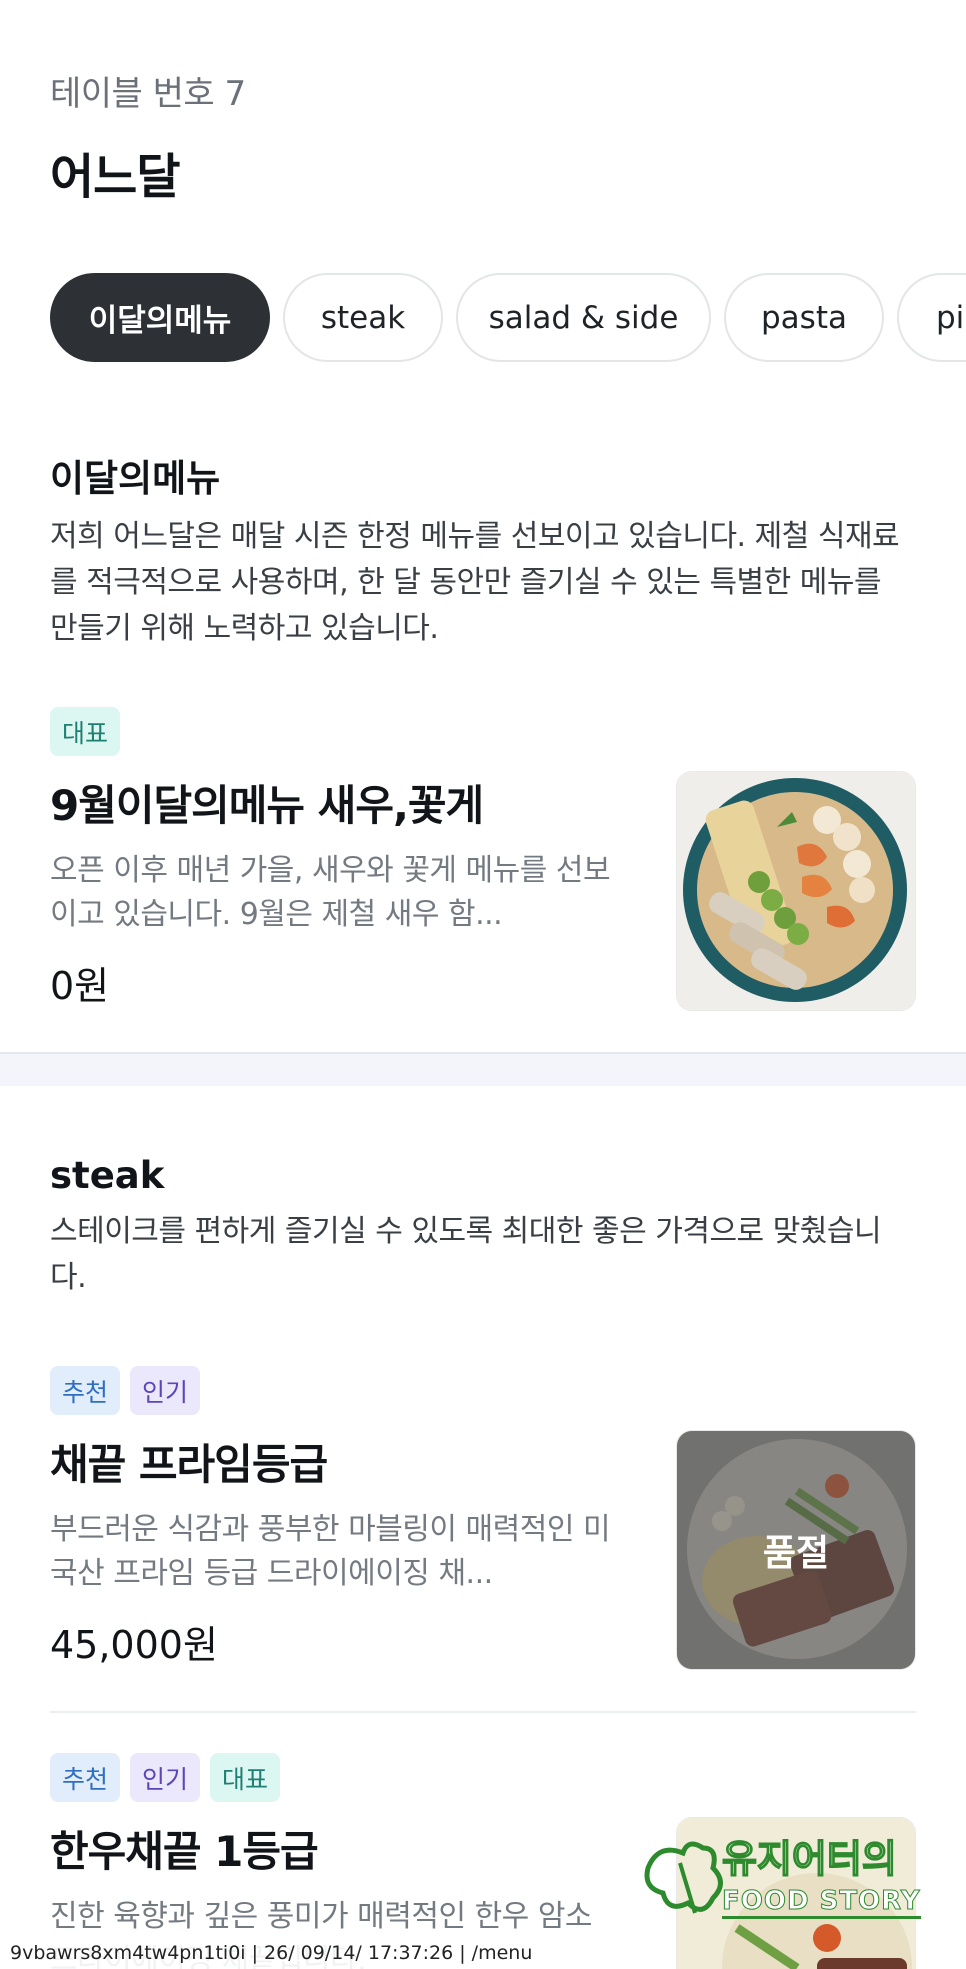 This screenshot has height=1969, width=966. I want to click on tab-pizza: pi, so click(931, 317).